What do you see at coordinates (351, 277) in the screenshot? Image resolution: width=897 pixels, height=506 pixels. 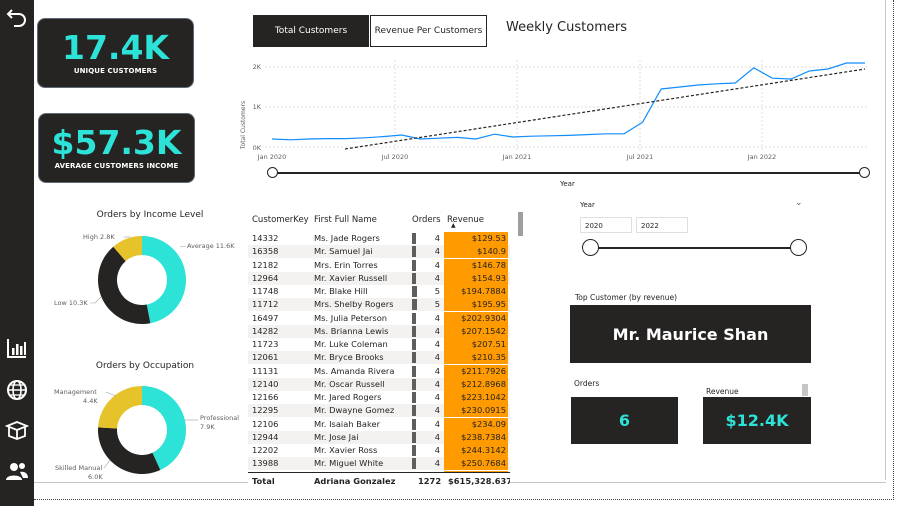 I see `cell-name: Mr. Xavier Russell` at bounding box center [351, 277].